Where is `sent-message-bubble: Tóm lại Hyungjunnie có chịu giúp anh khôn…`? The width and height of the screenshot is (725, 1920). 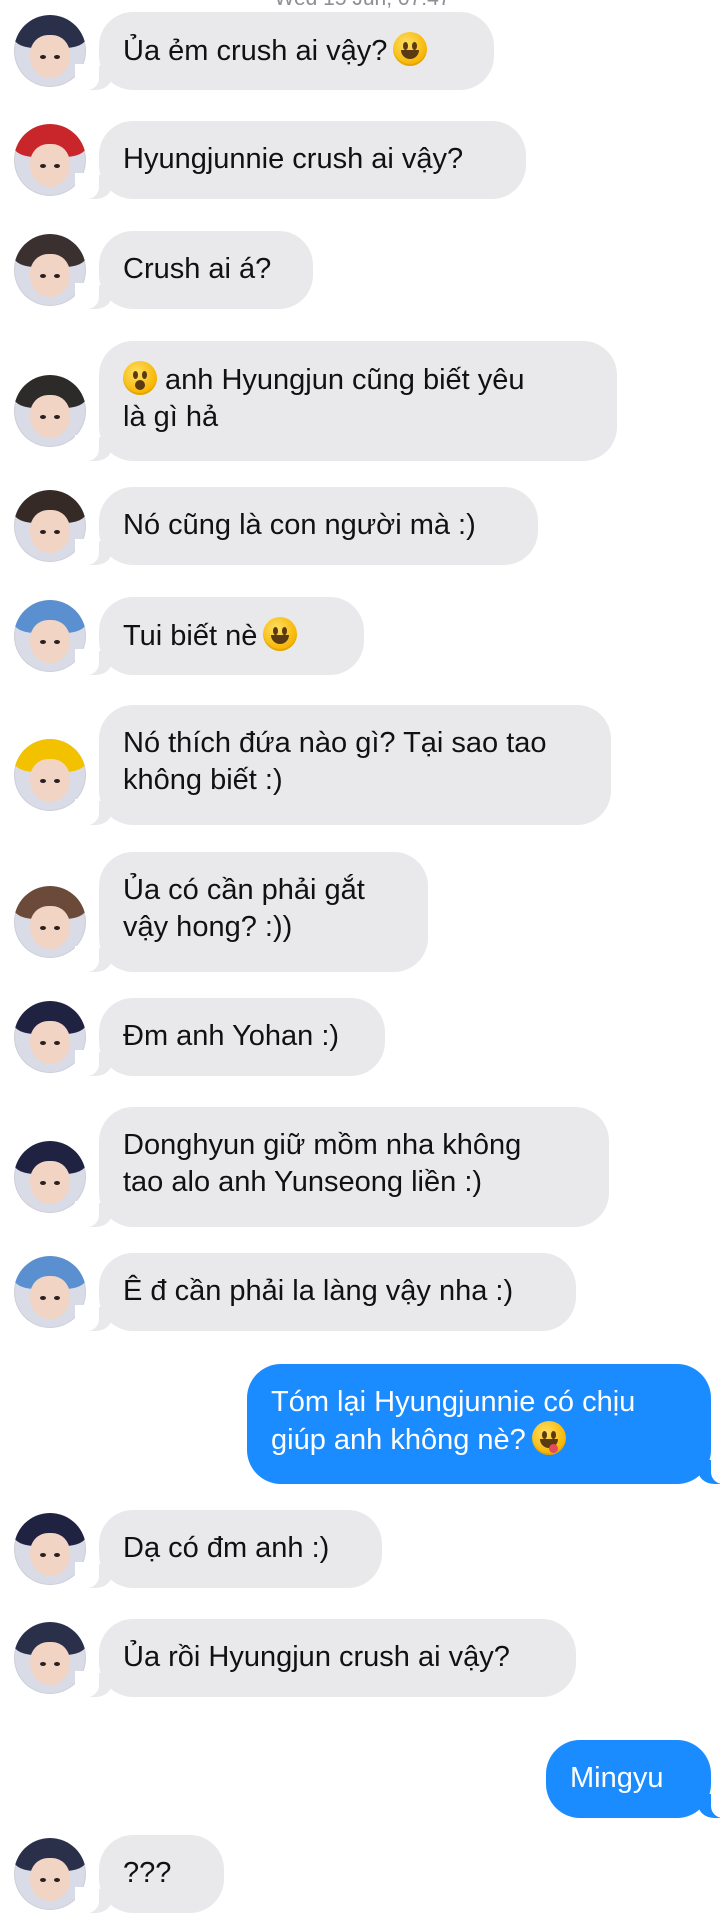 sent-message-bubble: Tóm lại Hyungjunnie có chịu giúp anh khôn… is located at coordinates (486, 1424).